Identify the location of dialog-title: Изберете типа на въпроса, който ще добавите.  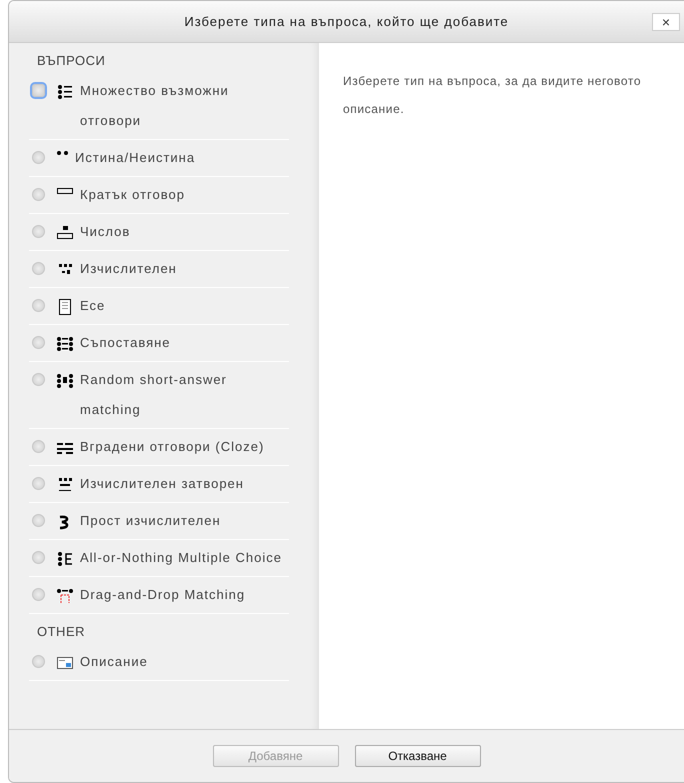
(346, 21).